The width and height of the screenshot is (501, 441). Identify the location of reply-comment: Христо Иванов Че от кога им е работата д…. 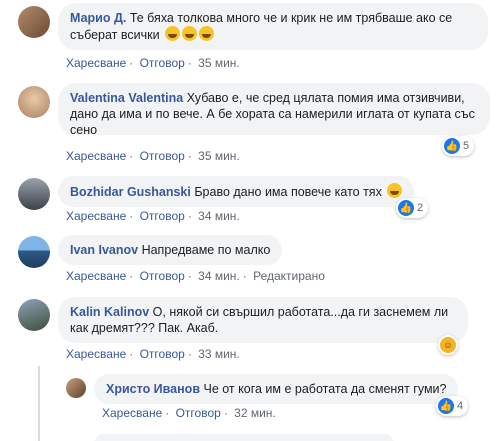
(280, 402).